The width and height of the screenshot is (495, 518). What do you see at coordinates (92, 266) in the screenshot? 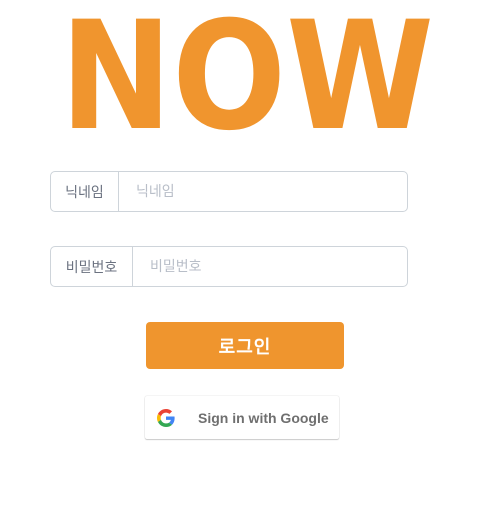
I see `password-label: 비밀번호` at bounding box center [92, 266].